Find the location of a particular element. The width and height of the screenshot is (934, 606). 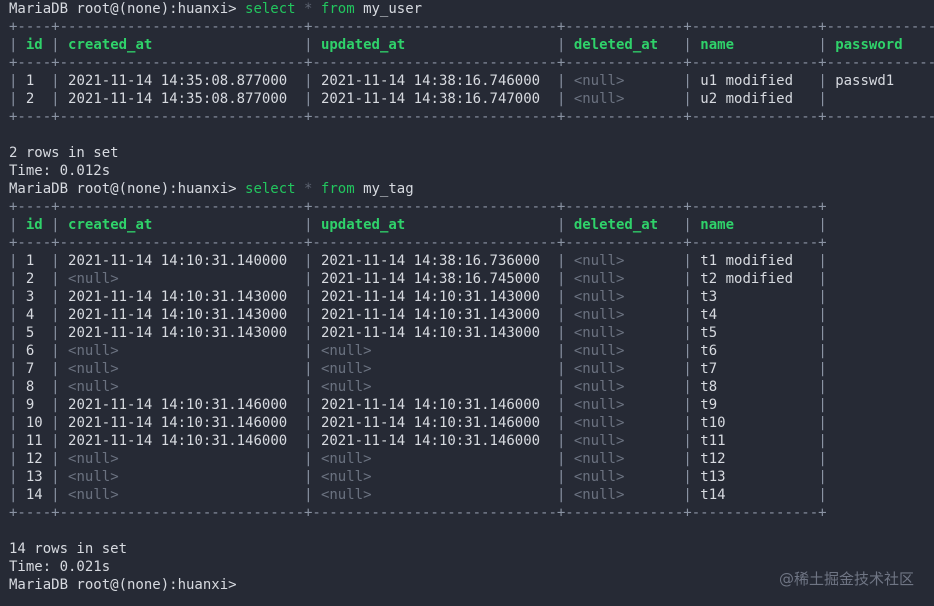

table-cell: t8 is located at coordinates (708, 387).